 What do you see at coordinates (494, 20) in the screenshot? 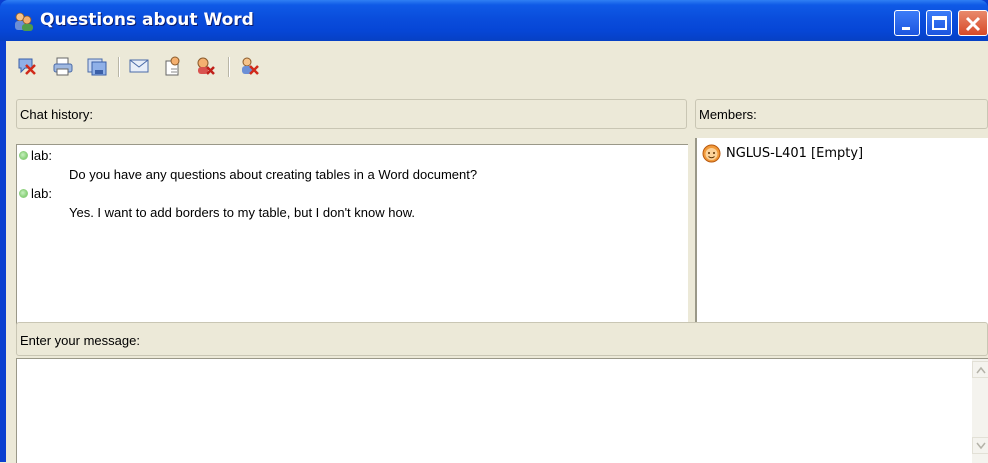
I see `title-bar: Questions about Word` at bounding box center [494, 20].